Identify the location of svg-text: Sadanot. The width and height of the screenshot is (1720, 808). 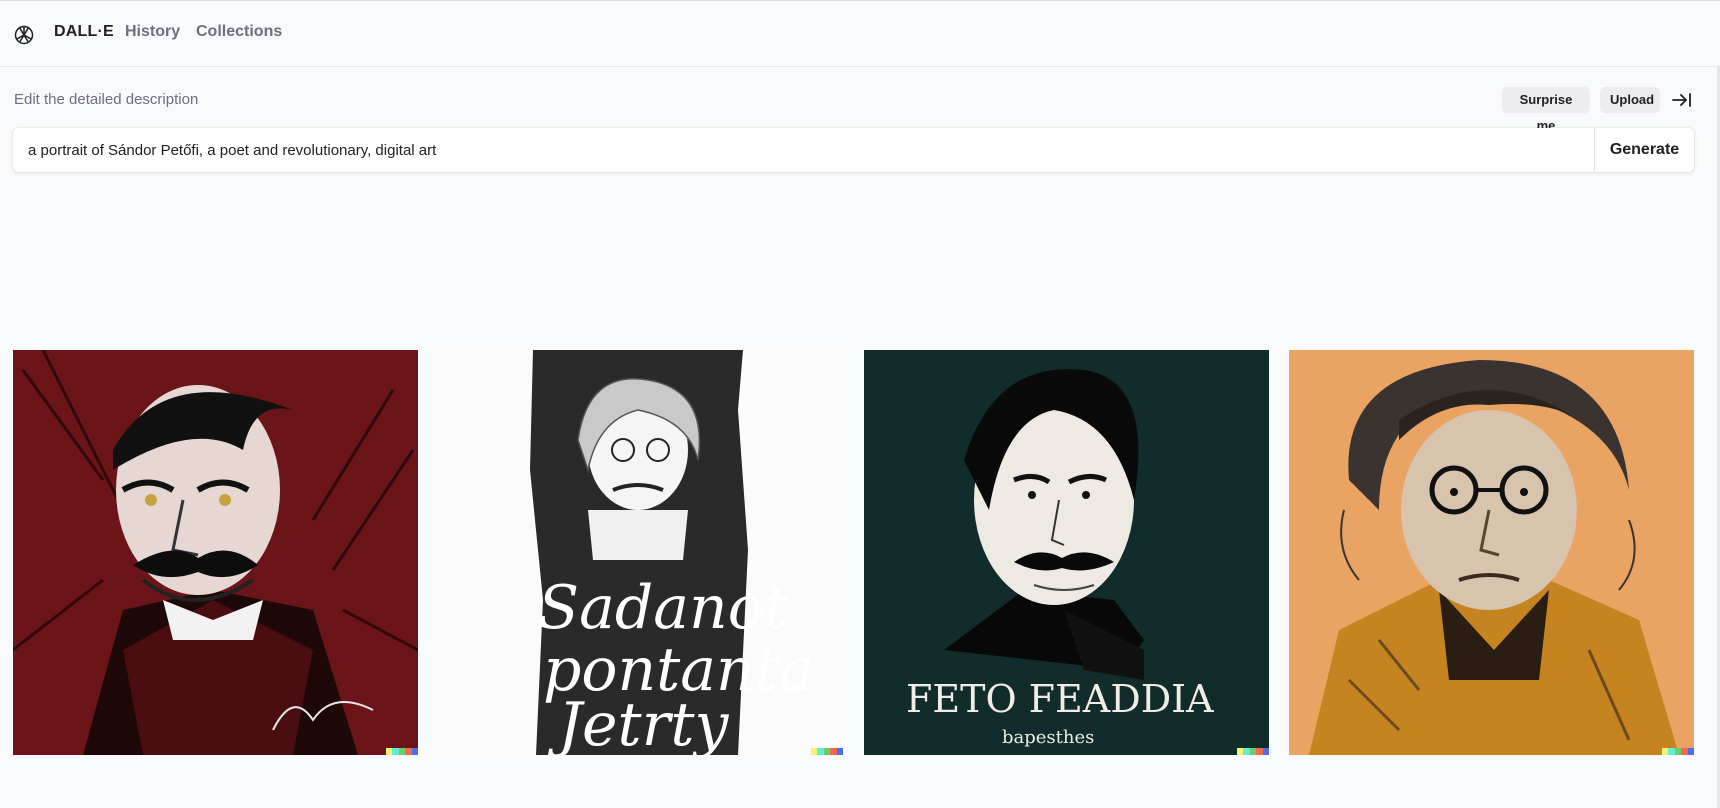
(663, 608).